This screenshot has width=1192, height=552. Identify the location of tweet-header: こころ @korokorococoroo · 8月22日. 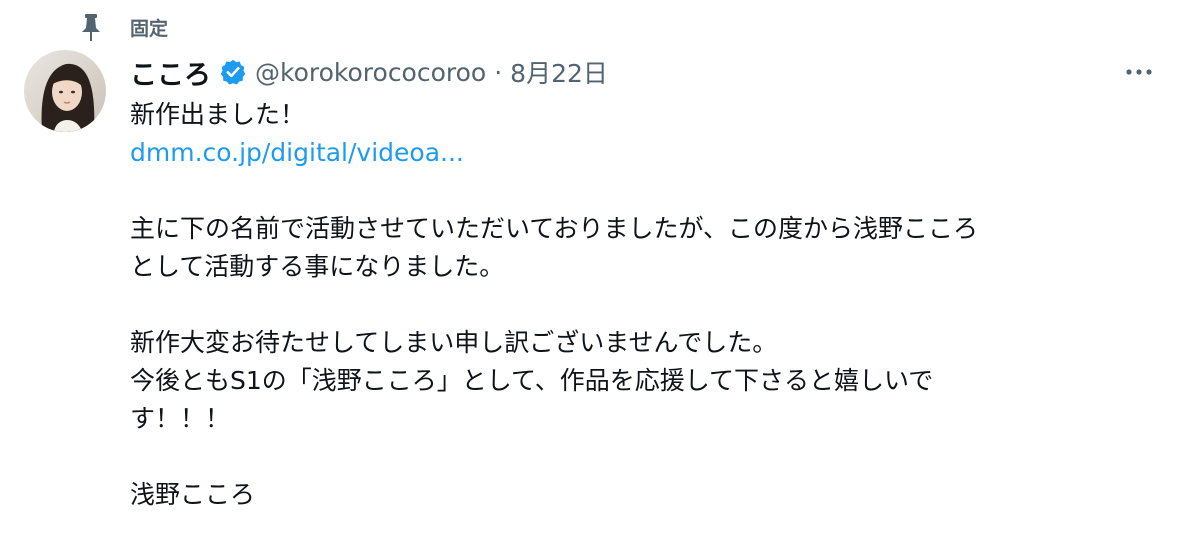
(369, 72).